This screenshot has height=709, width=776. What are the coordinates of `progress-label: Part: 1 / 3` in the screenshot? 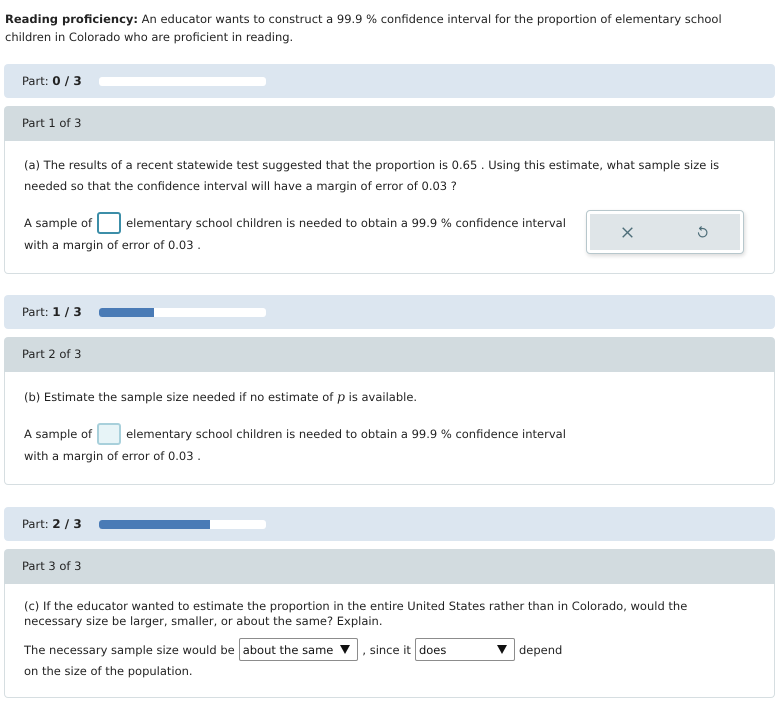 It's located at (52, 312).